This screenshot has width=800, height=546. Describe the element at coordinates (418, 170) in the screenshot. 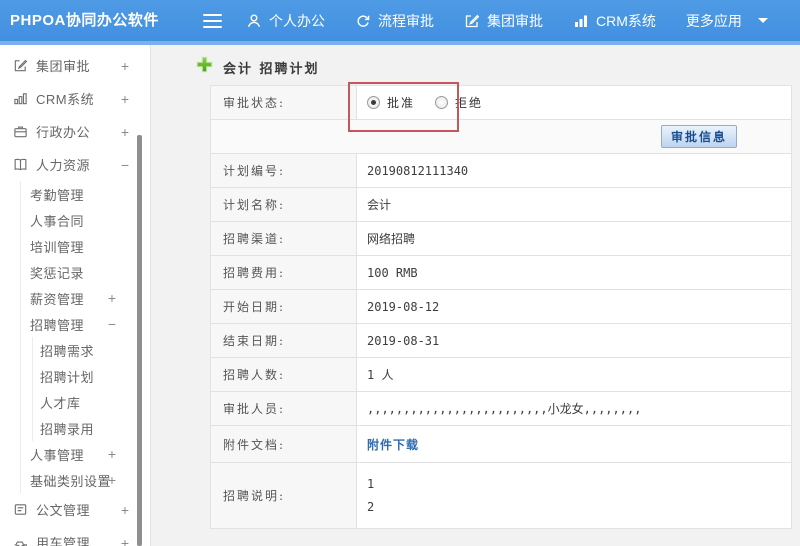

I see `field-value: 20190812111340` at that location.